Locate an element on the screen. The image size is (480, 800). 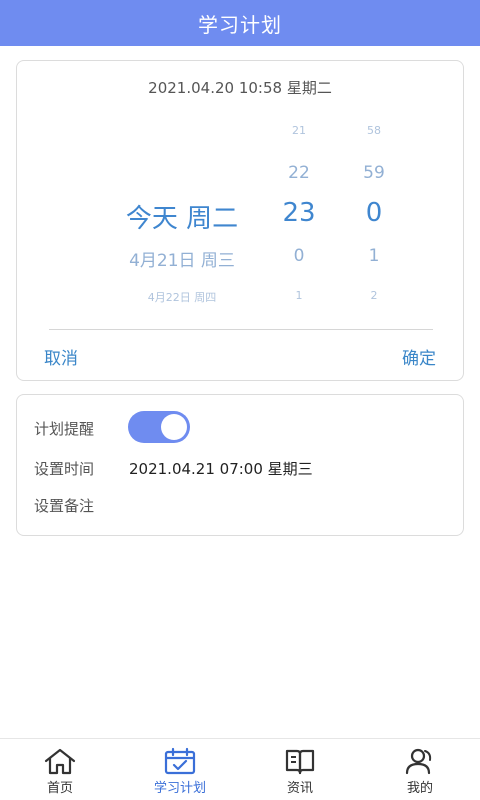
tab-home: 首页 is located at coordinates (60, 769).